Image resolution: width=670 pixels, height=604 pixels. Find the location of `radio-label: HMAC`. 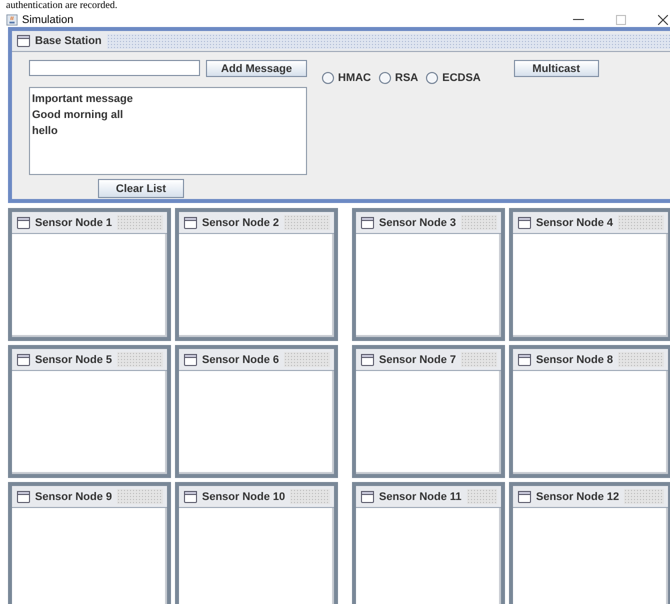

radio-label: HMAC is located at coordinates (354, 78).